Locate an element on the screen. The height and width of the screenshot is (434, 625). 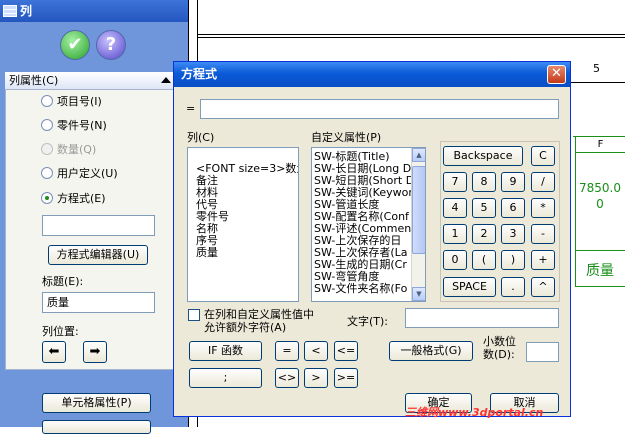
key-5-button: 5 is located at coordinates (484, 208).